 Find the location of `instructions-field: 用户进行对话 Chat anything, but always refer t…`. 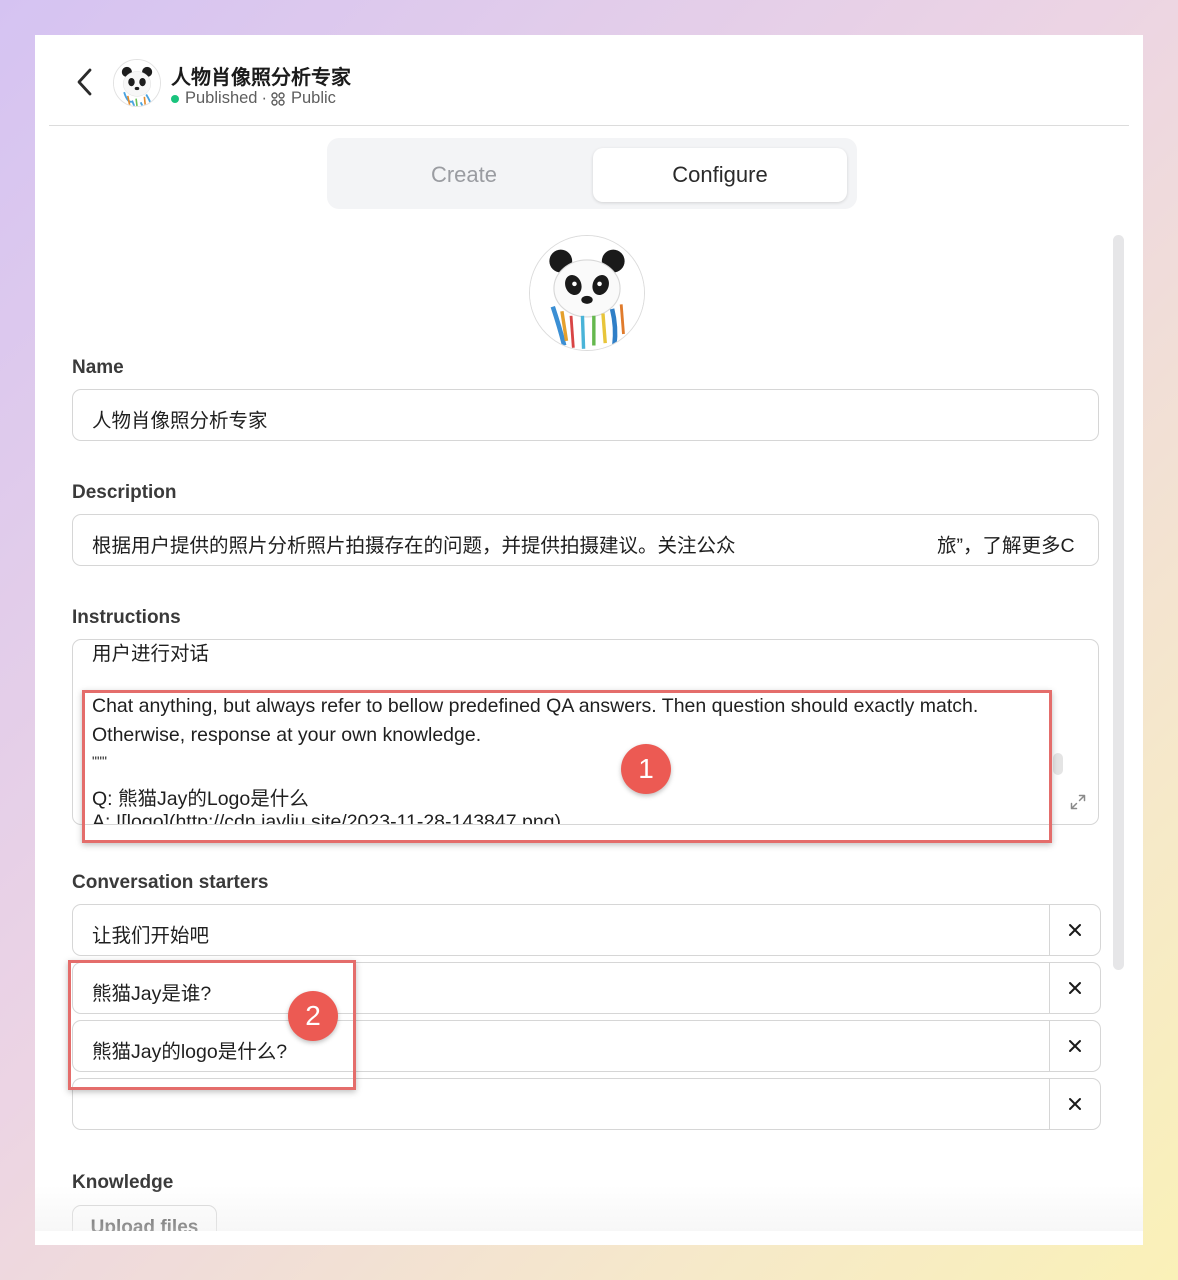

instructions-field: 用户进行对话 Chat anything, but always refer t… is located at coordinates (585, 732).